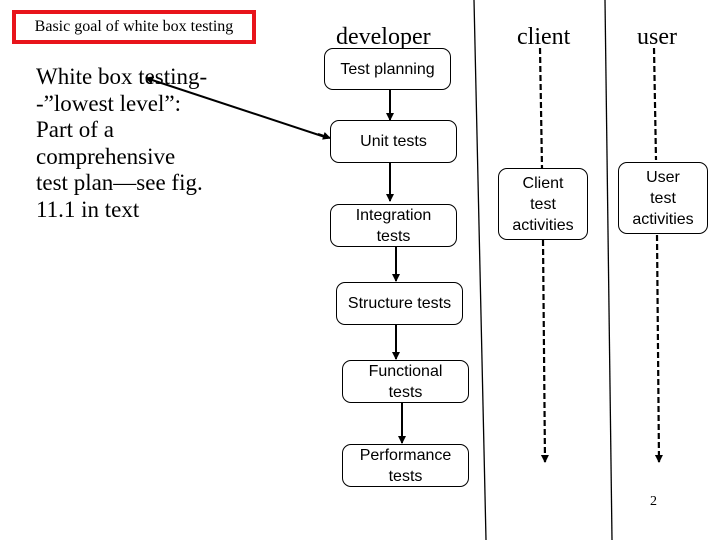 The width and height of the screenshot is (720, 540). Describe the element at coordinates (544, 37) in the screenshot. I see `lane-heading-client: client` at that location.